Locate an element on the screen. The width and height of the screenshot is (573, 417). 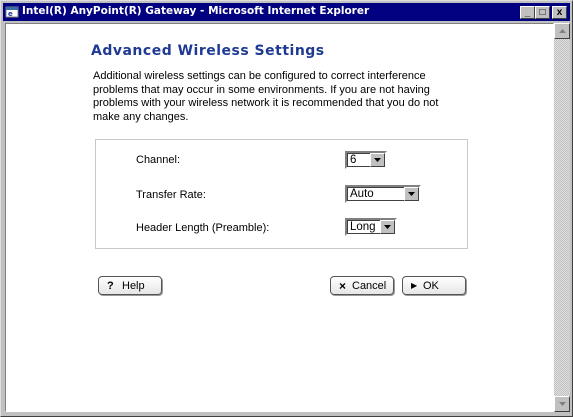
play-arrow-icon: ▶ is located at coordinates (414, 285).